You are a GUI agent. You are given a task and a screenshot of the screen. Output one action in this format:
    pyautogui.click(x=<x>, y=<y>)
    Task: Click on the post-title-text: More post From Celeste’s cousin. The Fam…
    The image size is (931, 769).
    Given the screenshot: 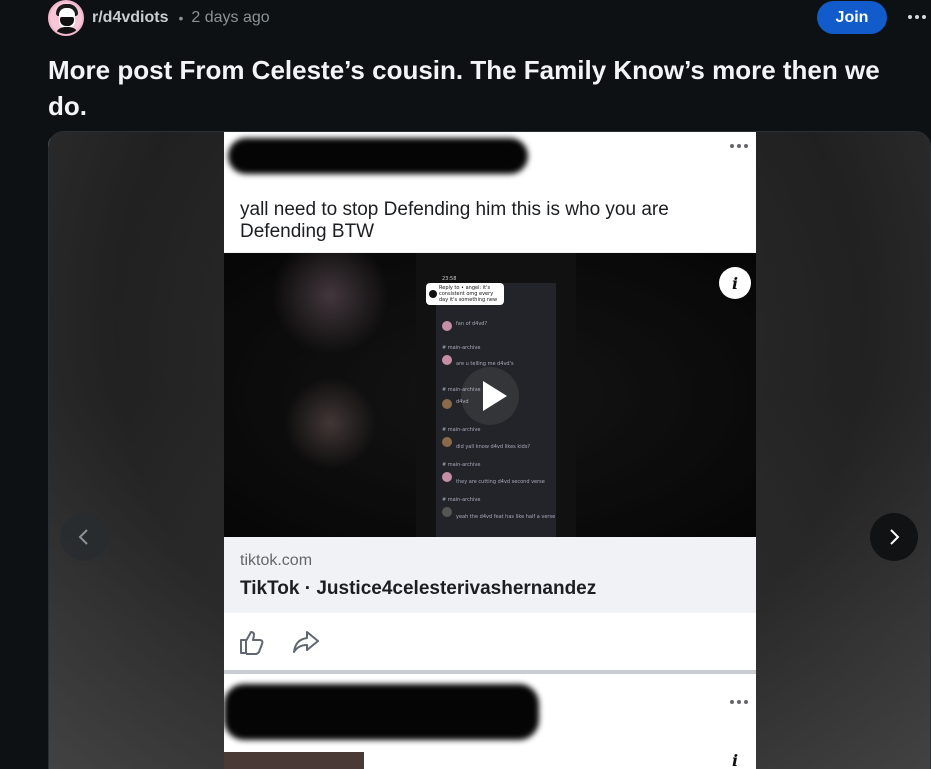 What is the action you would take?
    pyautogui.click(x=464, y=88)
    